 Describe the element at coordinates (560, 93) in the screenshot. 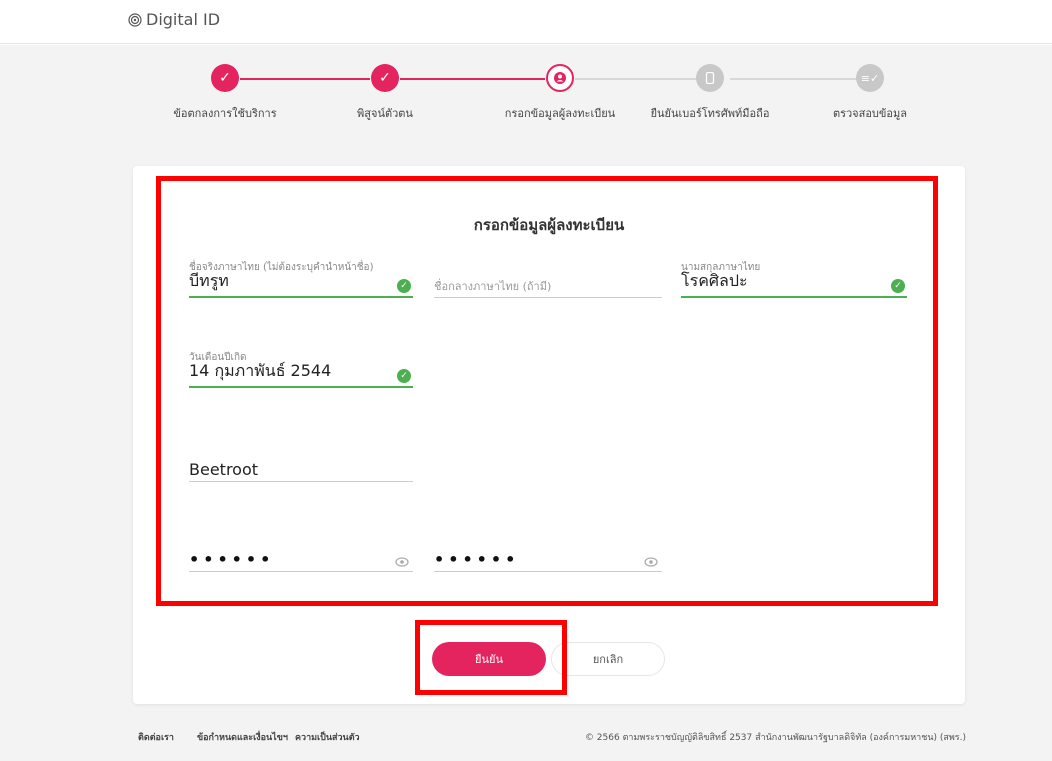

I see `step-registrant-info: กรอกข้อมูลผู้ลงทะเบียน` at that location.